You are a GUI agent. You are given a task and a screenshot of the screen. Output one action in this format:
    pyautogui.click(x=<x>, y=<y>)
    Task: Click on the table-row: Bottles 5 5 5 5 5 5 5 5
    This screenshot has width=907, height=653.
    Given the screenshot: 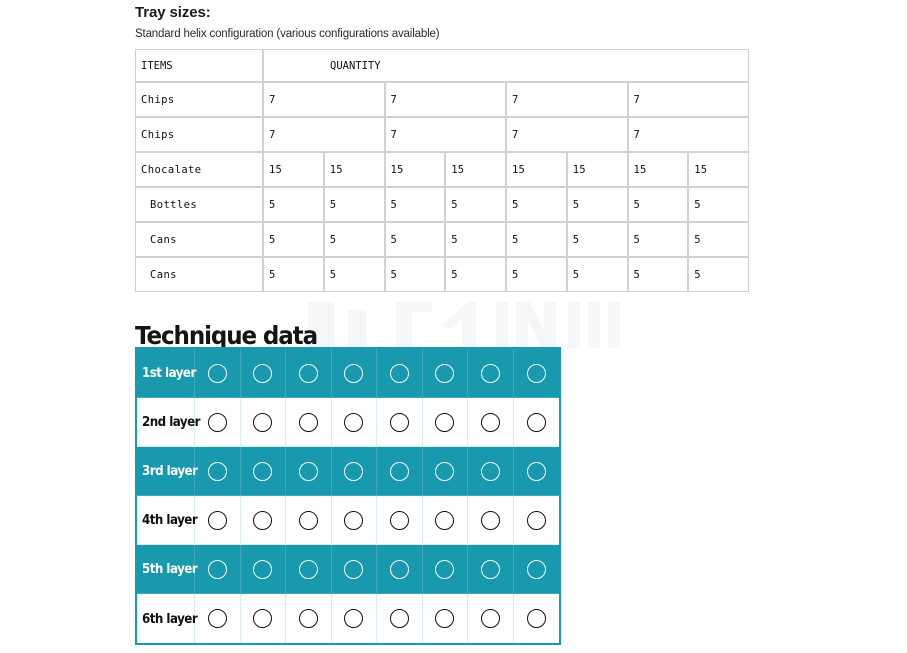 What is the action you would take?
    pyautogui.click(x=442, y=204)
    